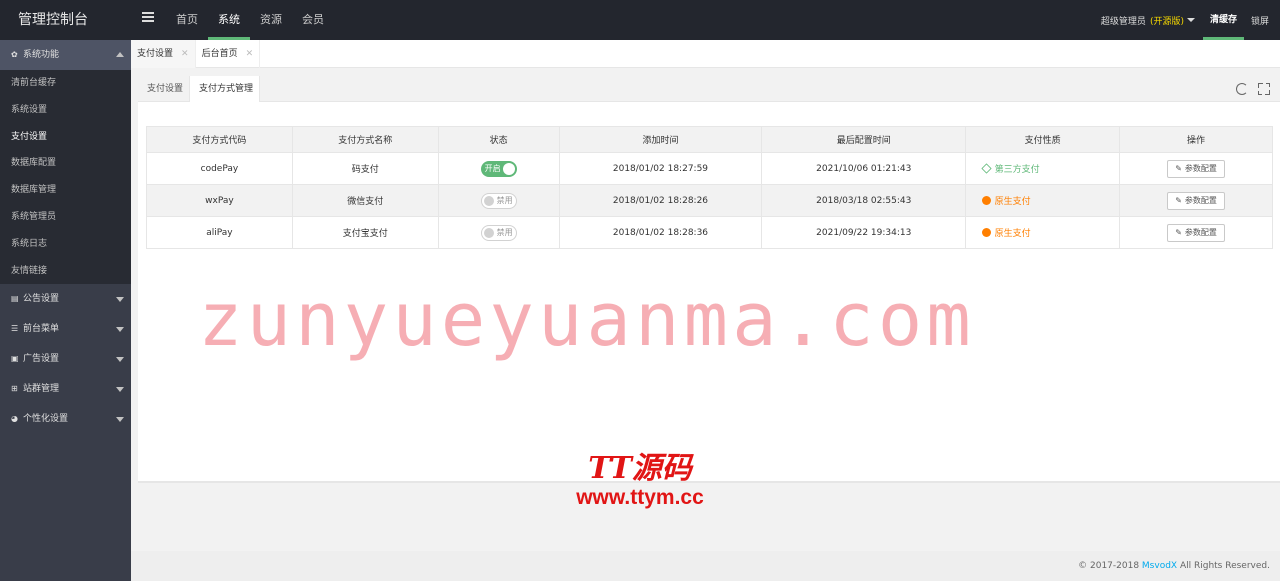 Image resolution: width=1280 pixels, height=581 pixels. What do you see at coordinates (65, 271) in the screenshot?
I see `sidebar-item-links: 友情链接` at bounding box center [65, 271].